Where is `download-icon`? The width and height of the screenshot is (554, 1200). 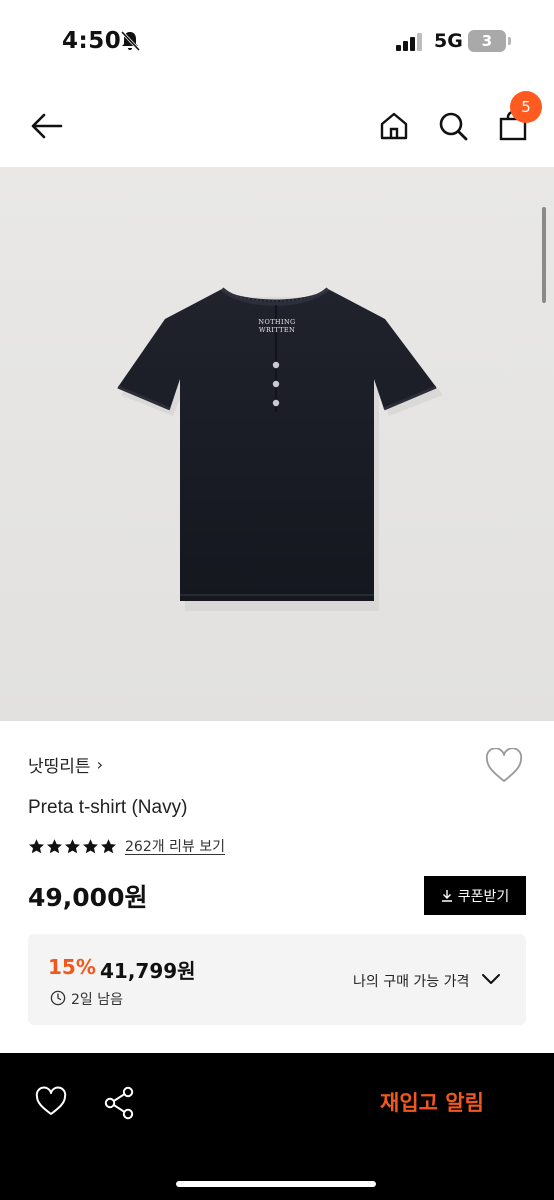 download-icon is located at coordinates (446, 896).